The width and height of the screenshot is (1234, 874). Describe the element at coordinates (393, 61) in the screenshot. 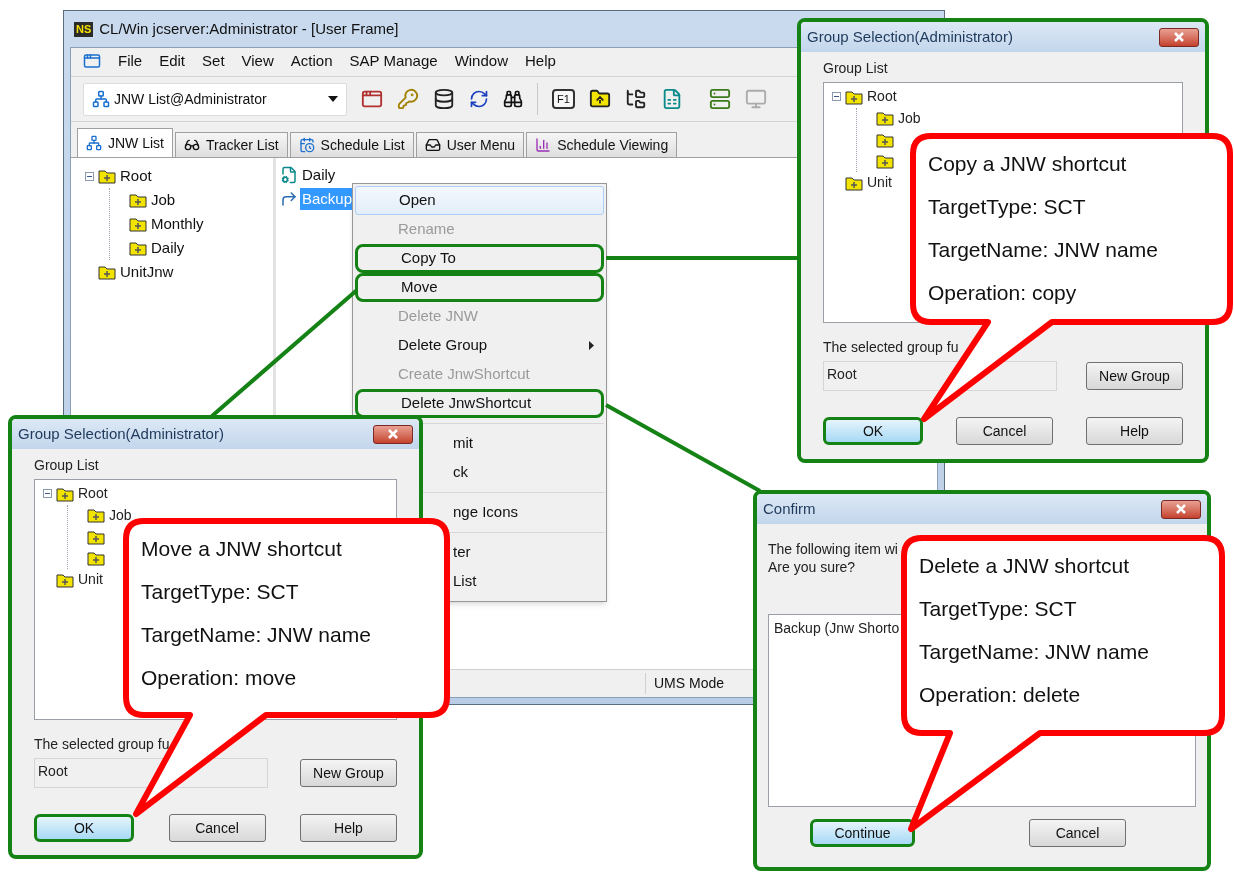

I see `menu-item: SAP Manage` at that location.